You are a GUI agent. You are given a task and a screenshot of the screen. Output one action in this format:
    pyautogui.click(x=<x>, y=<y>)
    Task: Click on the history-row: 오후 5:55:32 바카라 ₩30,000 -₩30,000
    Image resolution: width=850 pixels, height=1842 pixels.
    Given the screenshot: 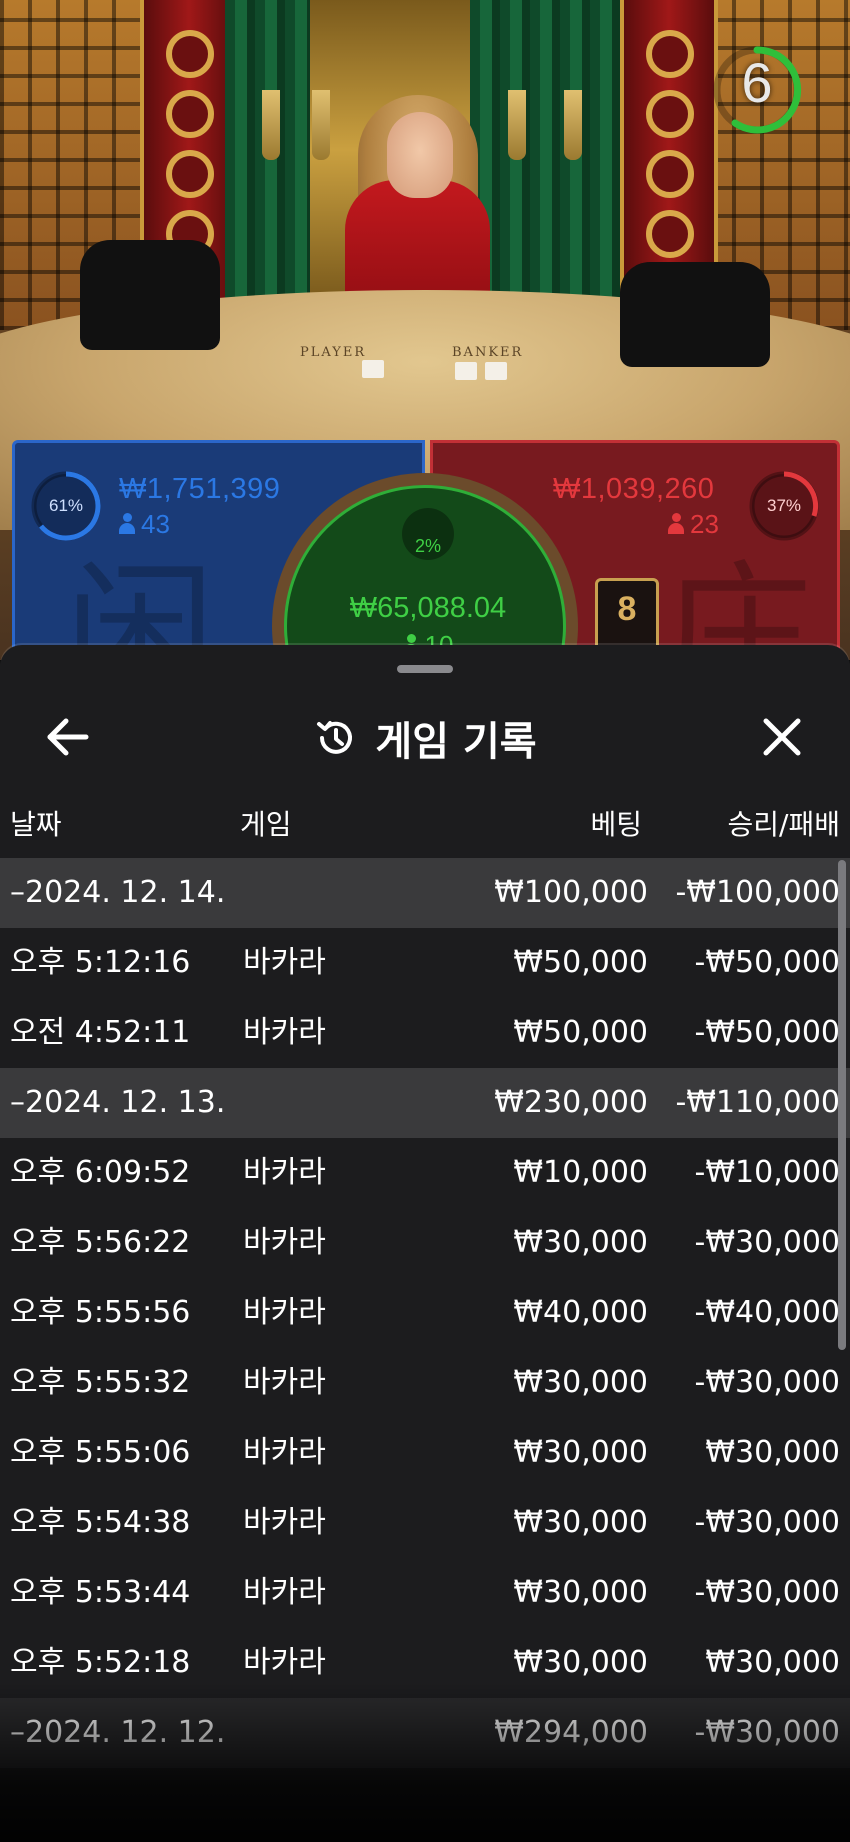 What is the action you would take?
    pyautogui.click(x=425, y=1383)
    